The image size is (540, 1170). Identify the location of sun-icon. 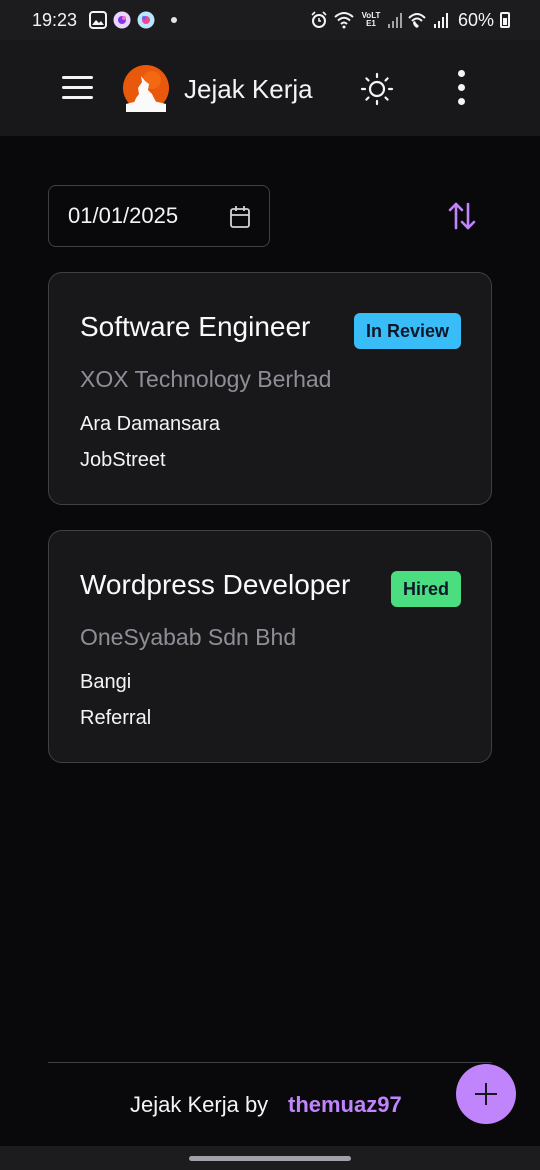
(377, 89).